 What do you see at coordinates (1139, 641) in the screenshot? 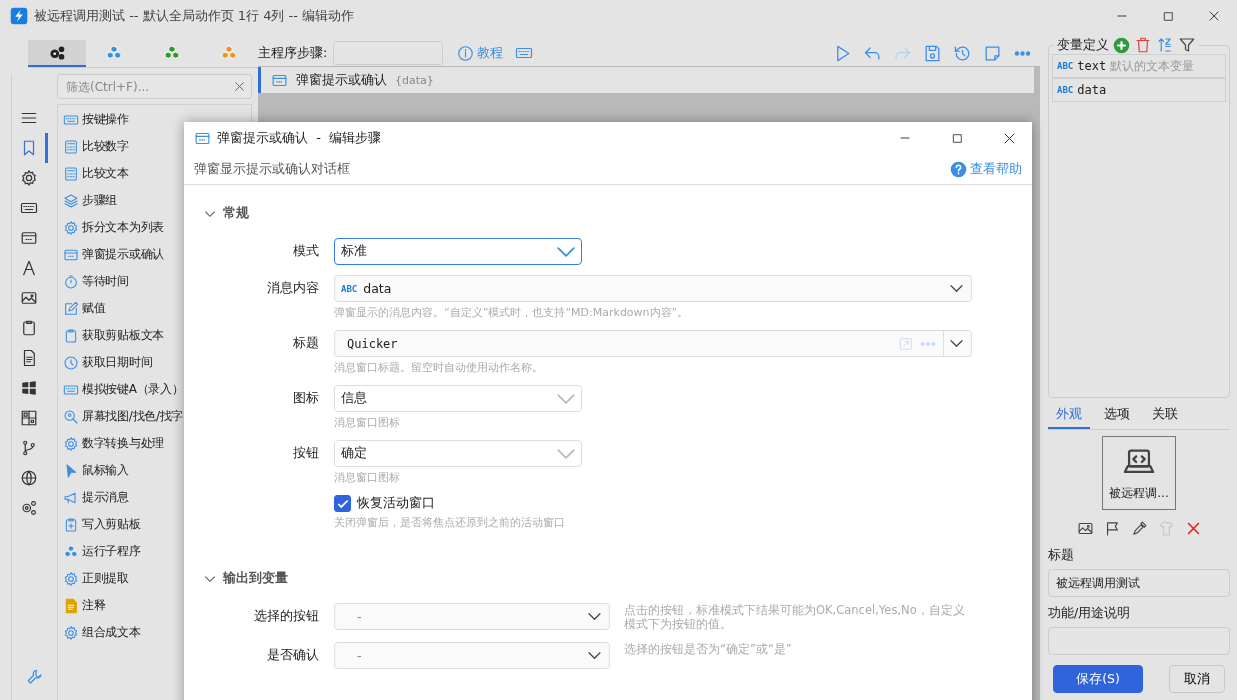
I see `description-field` at bounding box center [1139, 641].